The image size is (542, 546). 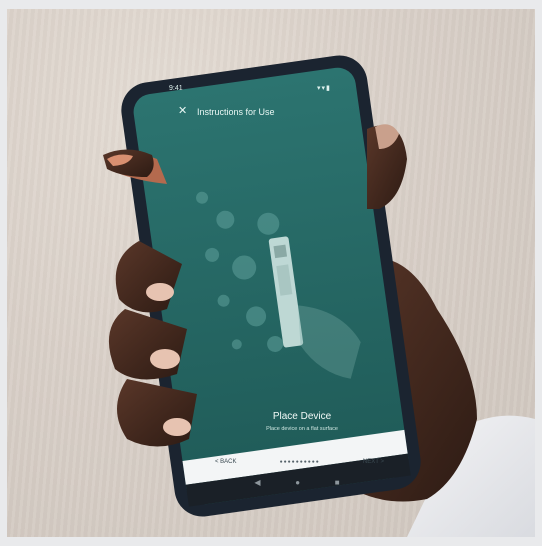 What do you see at coordinates (176, 88) in the screenshot?
I see `status-time: 9:41` at bounding box center [176, 88].